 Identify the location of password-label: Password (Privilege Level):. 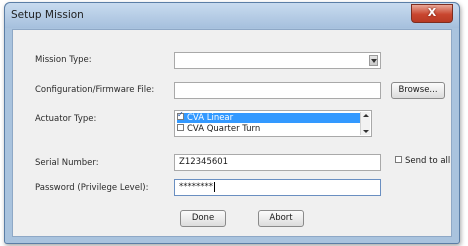
(92, 188).